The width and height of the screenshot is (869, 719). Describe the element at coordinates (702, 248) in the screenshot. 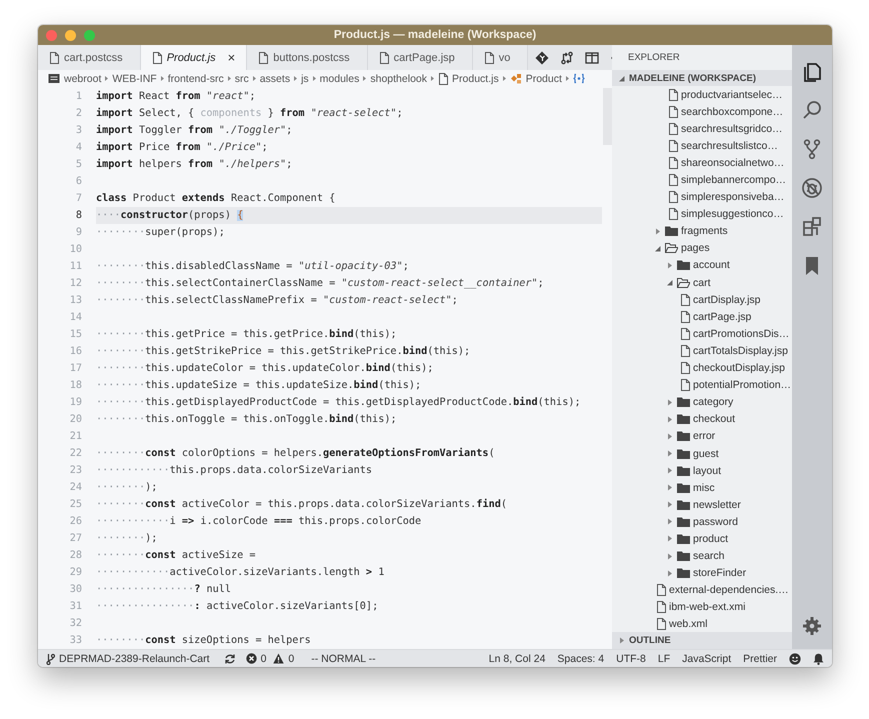

I see `tree-item: pages` at that location.